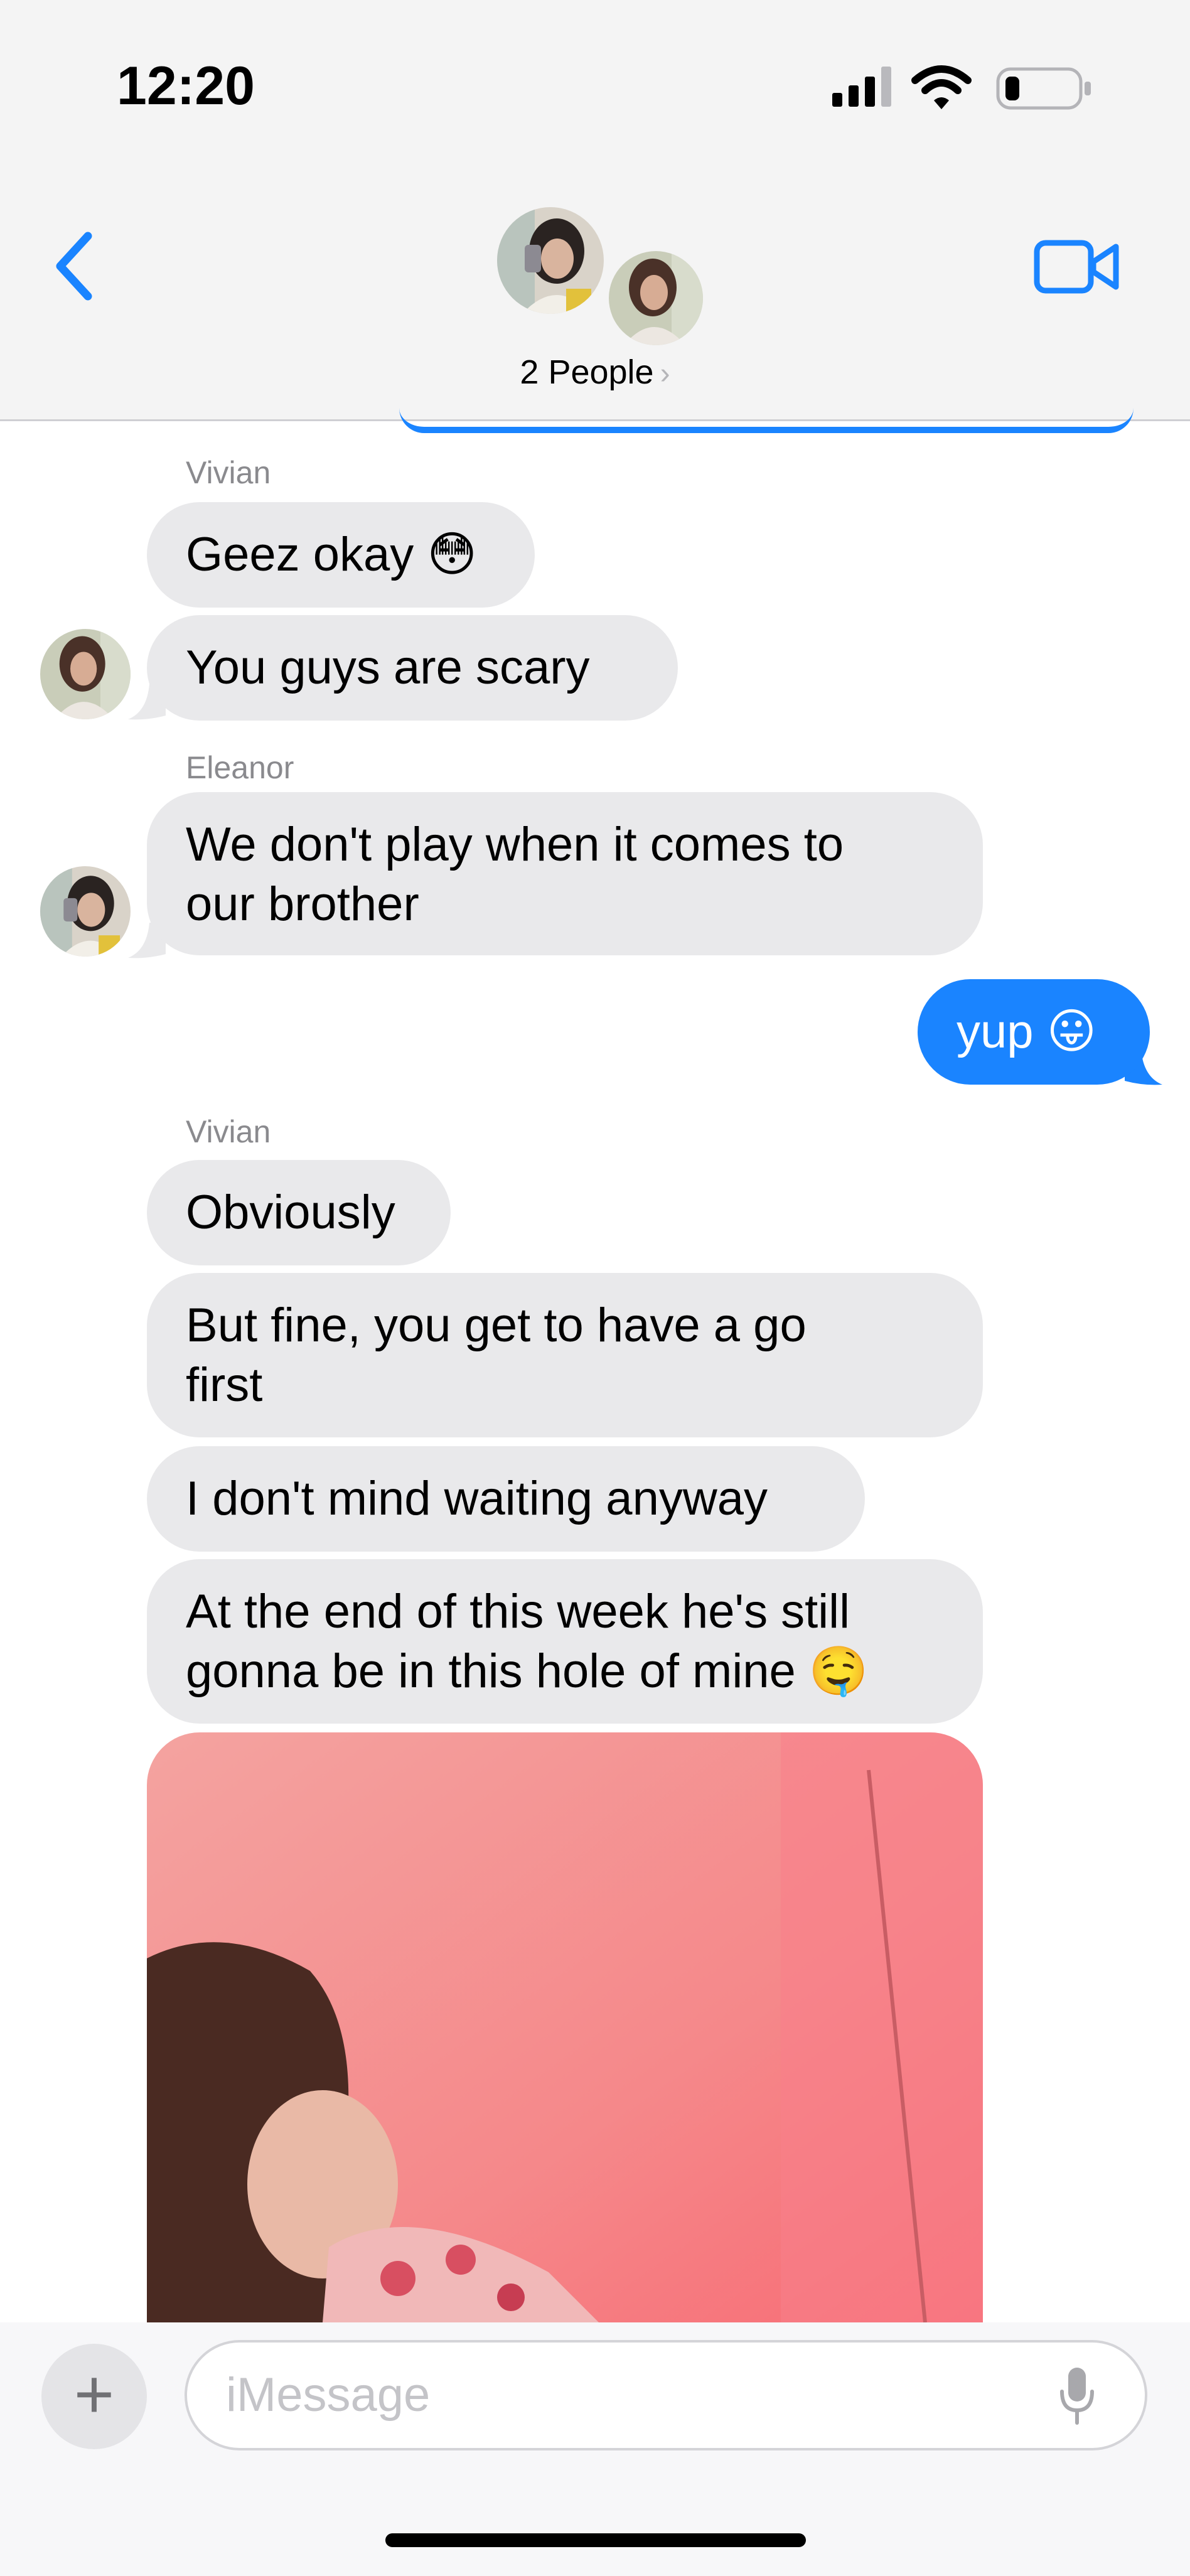 Image resolution: width=1190 pixels, height=2576 pixels. Describe the element at coordinates (74, 267) in the screenshot. I see `back-chevron-icon` at that location.